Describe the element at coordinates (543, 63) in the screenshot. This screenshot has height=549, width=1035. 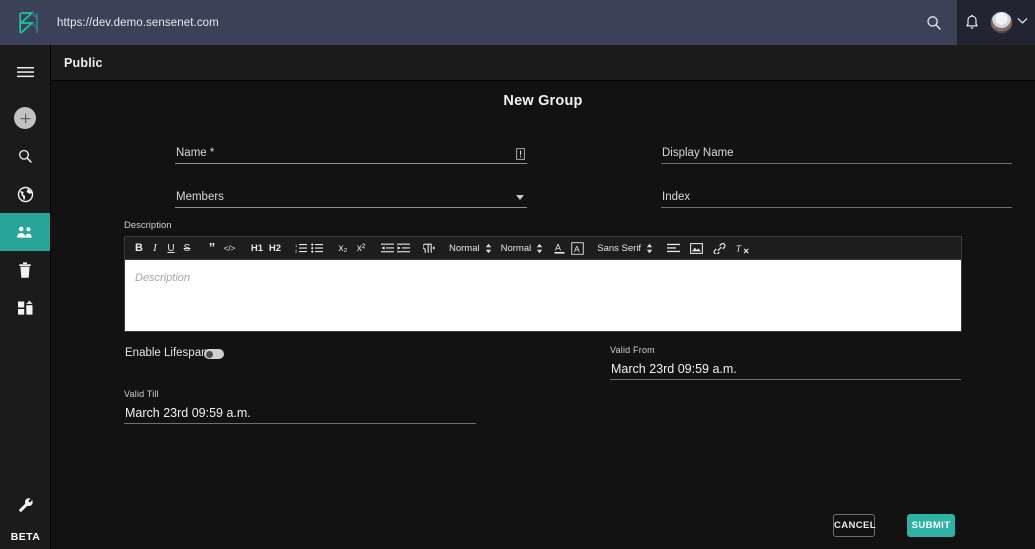
I see `content-header: Public` at that location.